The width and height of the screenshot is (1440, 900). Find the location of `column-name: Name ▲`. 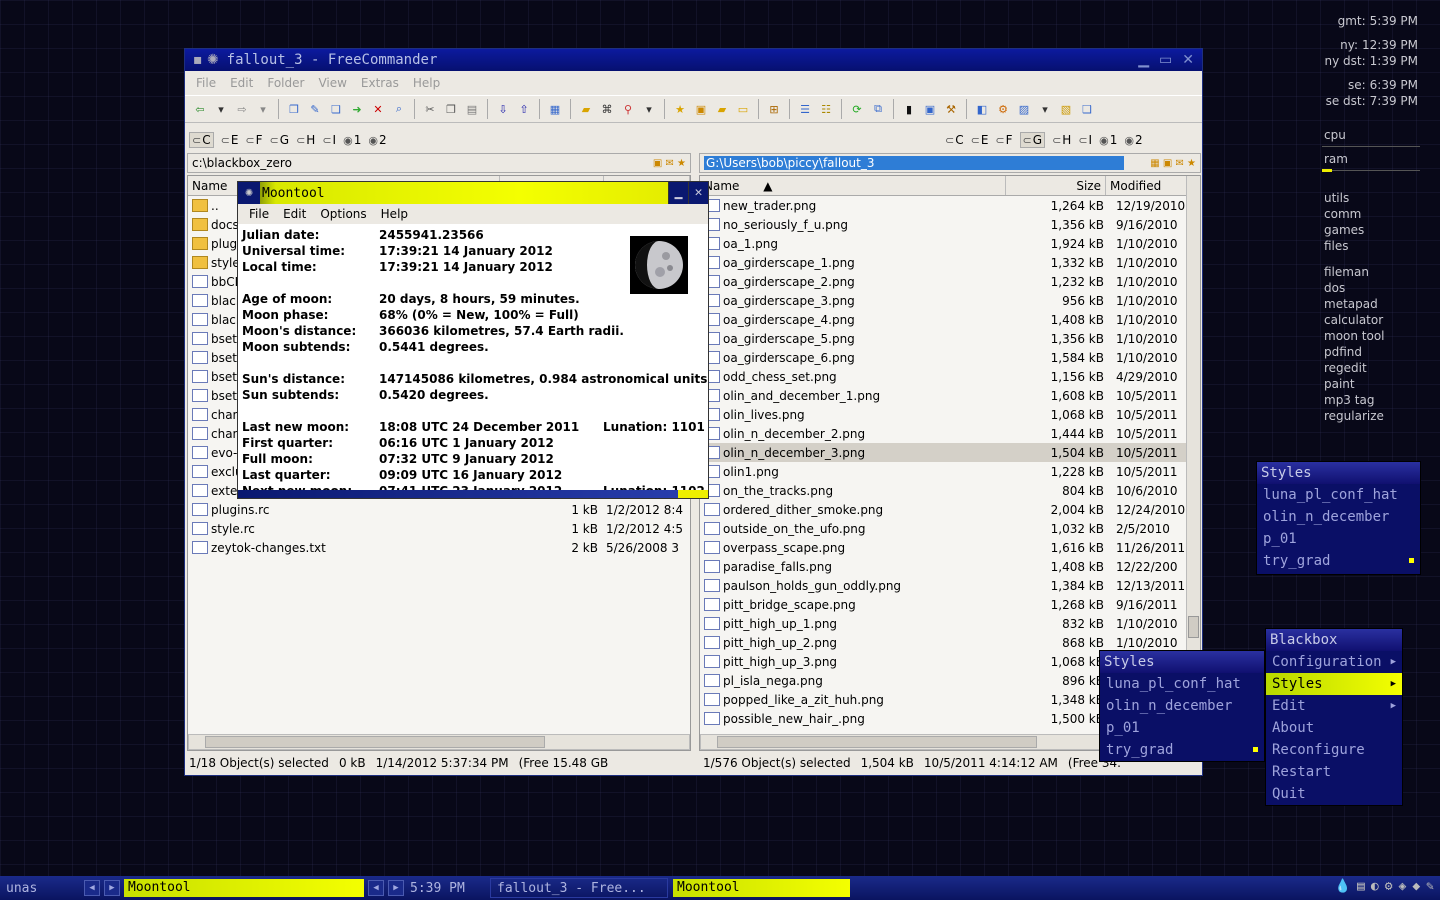

column-name: Name ▲ is located at coordinates (853, 185).